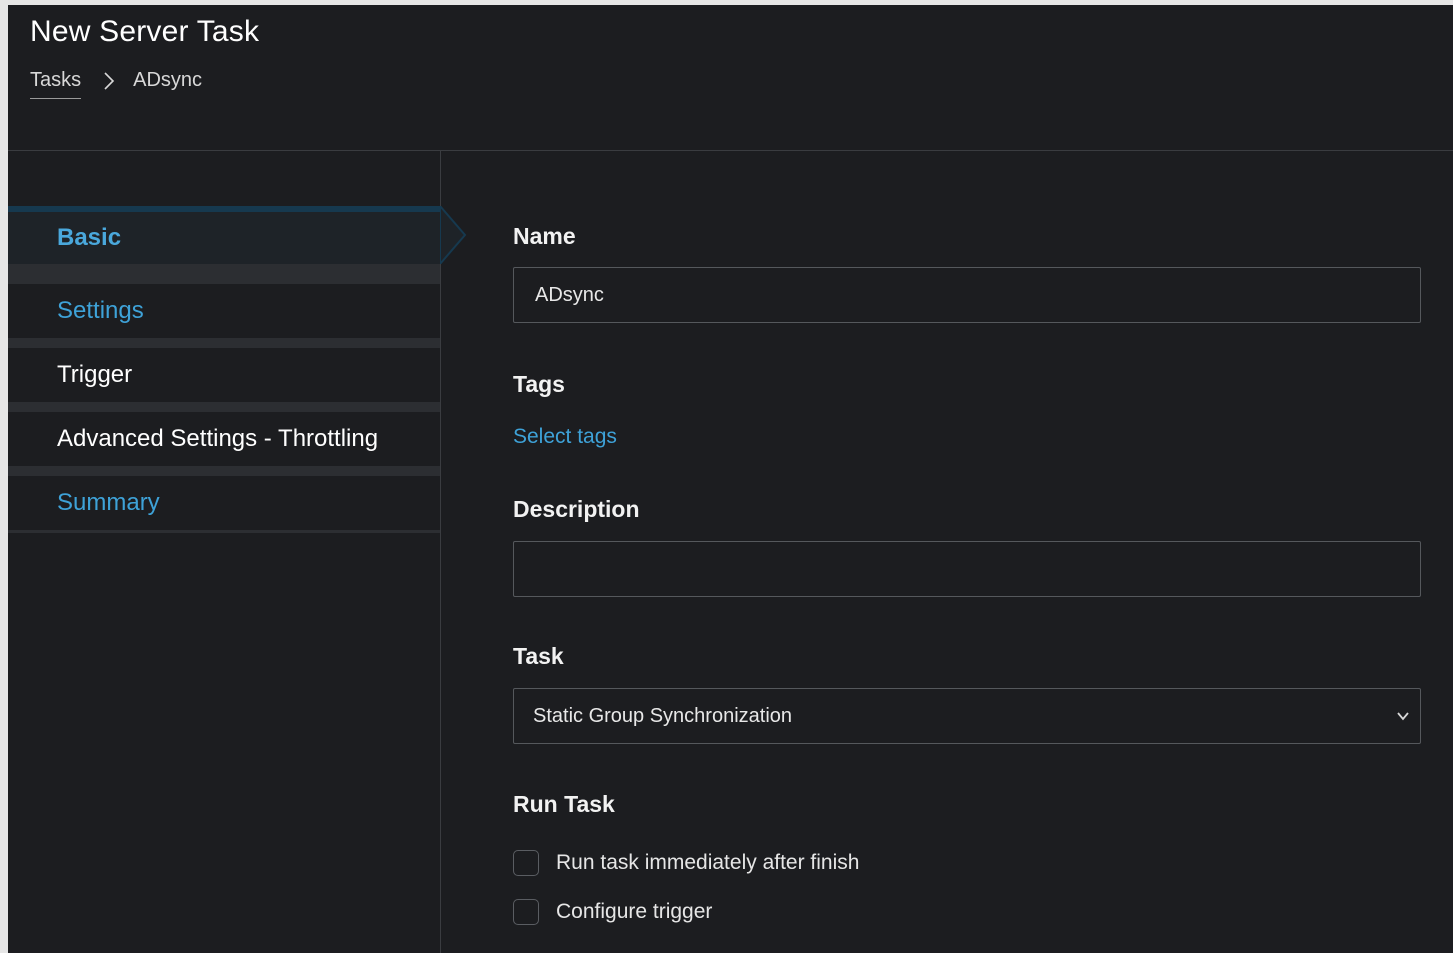  I want to click on run-task-label: Run Task, so click(564, 804).